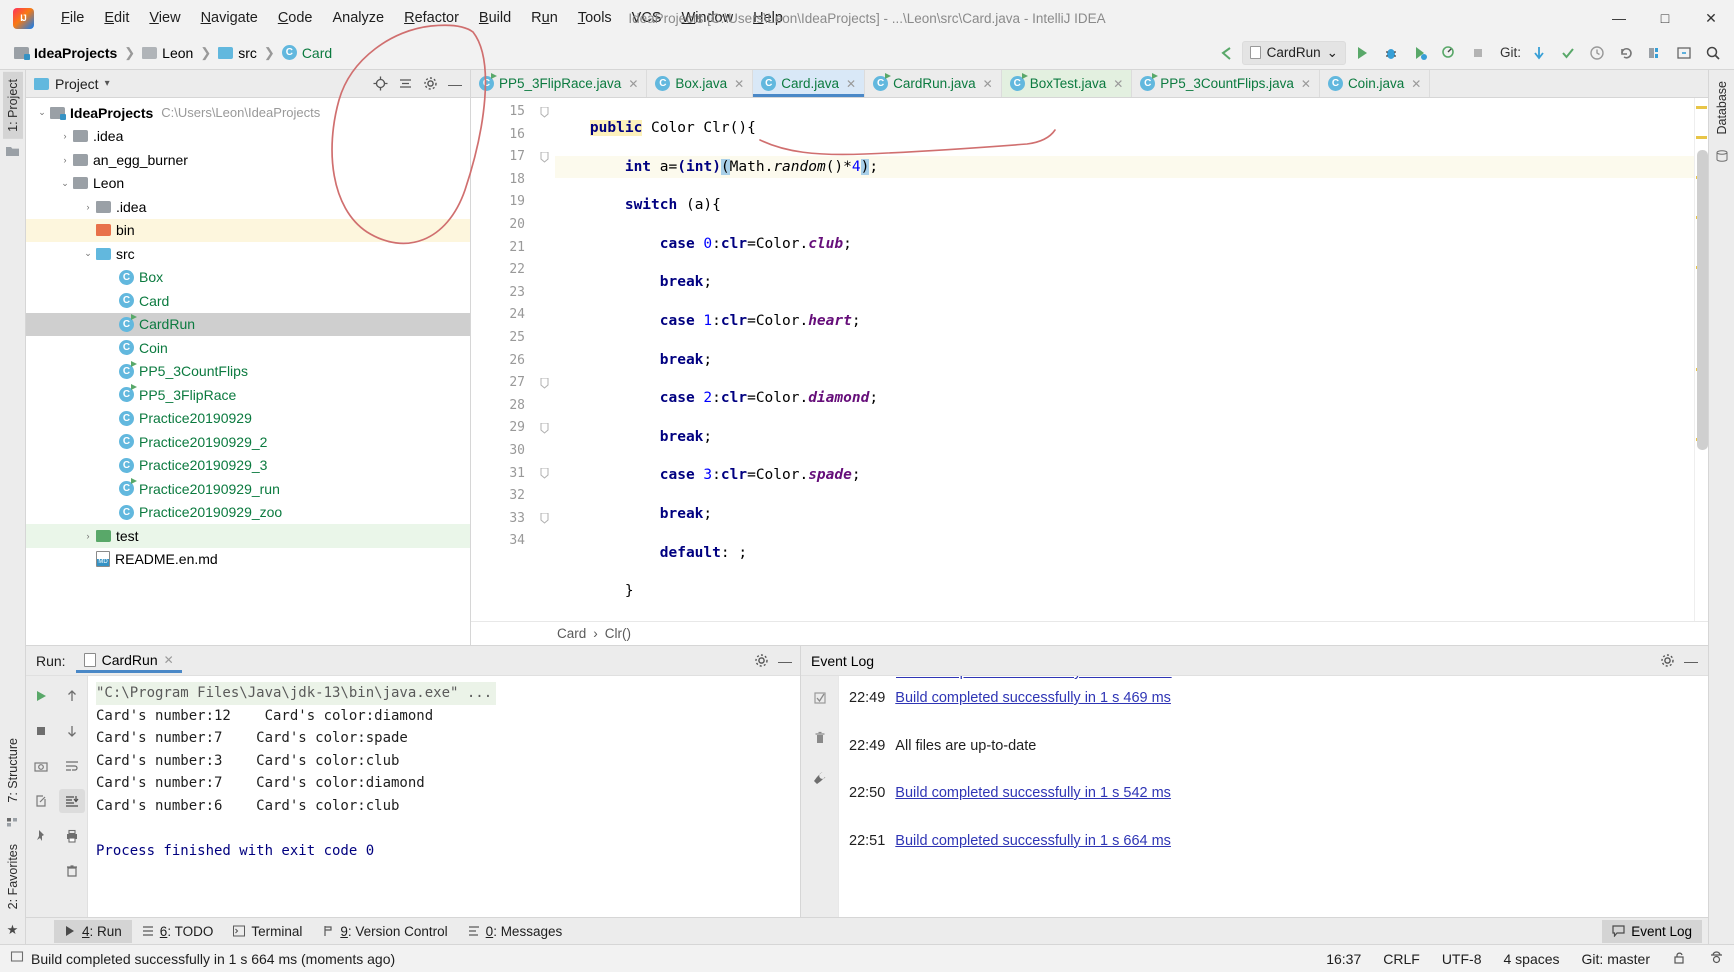 The width and height of the screenshot is (1734, 972). What do you see at coordinates (248, 230) in the screenshot?
I see `tree-node: bin` at bounding box center [248, 230].